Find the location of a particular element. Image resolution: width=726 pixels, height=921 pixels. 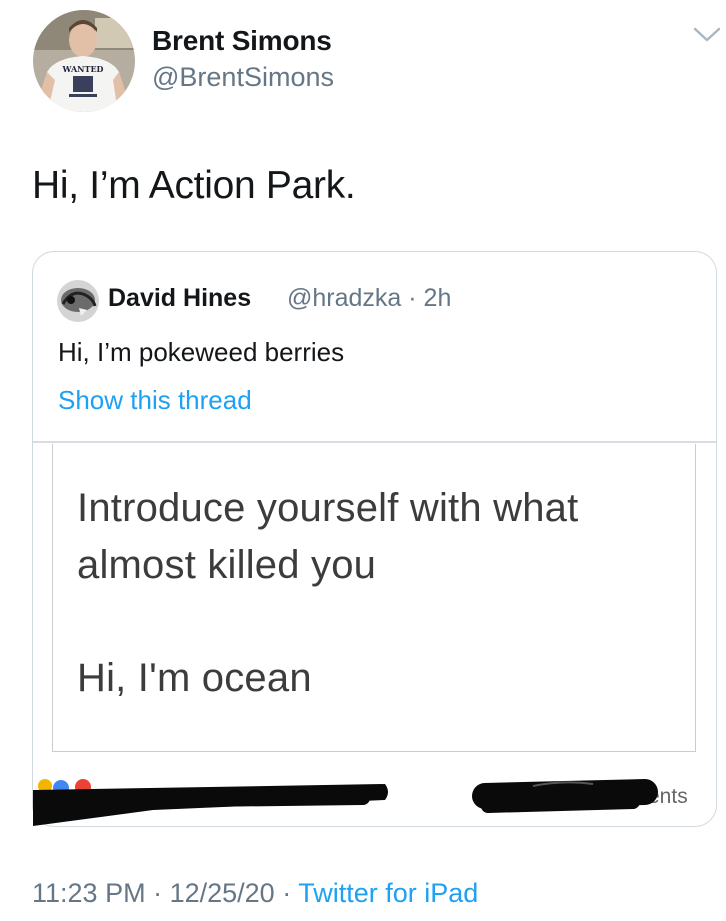

embedded-prompt-line: almost killed you is located at coordinates (227, 565).